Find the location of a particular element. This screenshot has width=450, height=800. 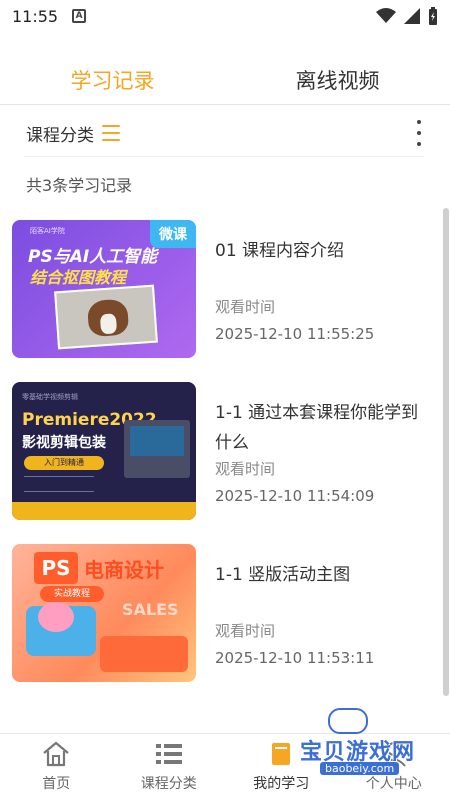

more-options-icon is located at coordinates (419, 133).